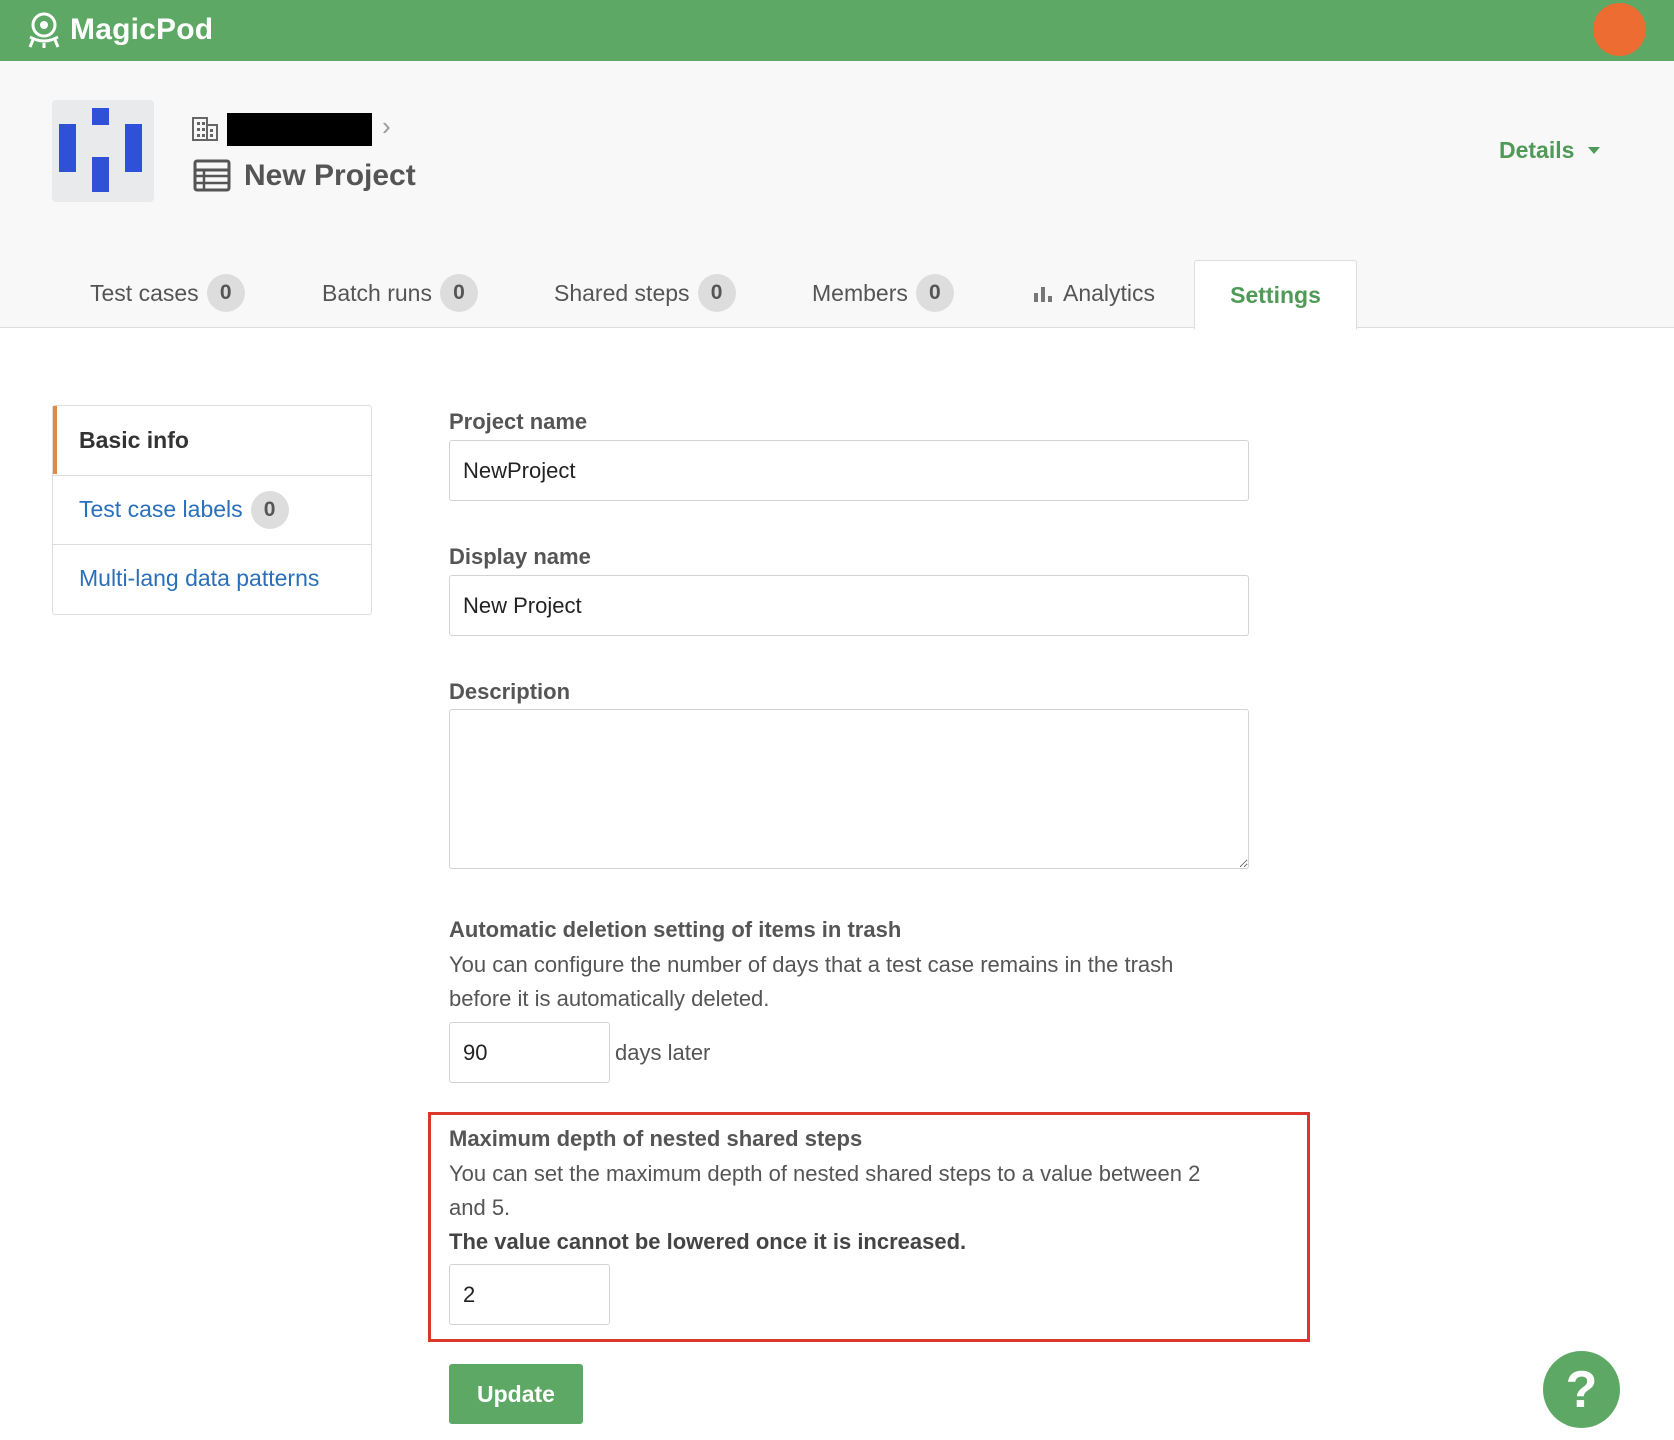  Describe the element at coordinates (516, 1394) in the screenshot. I see `update-button: Update` at that location.